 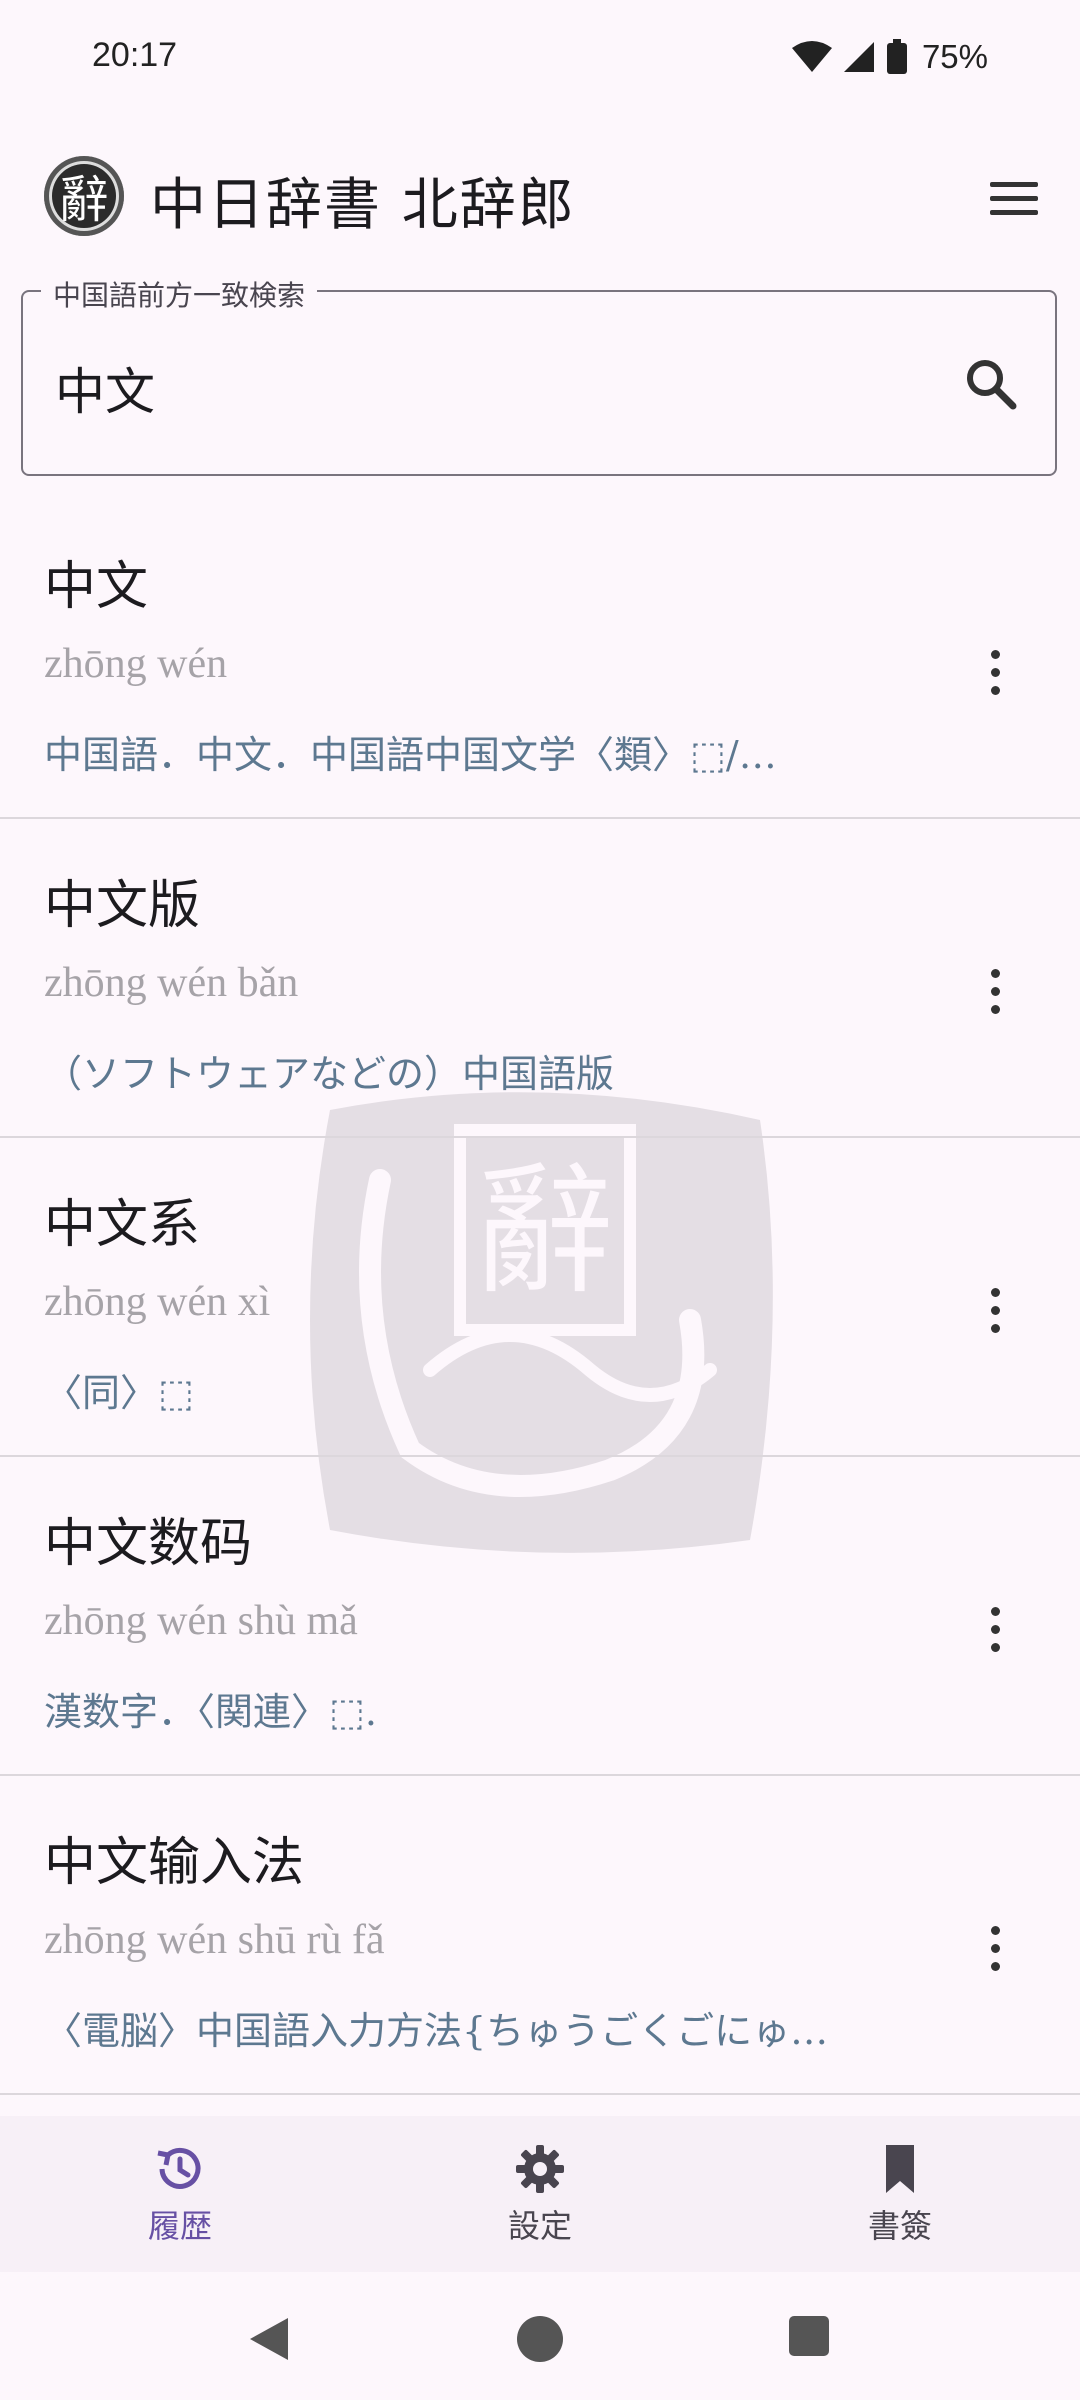 What do you see at coordinates (210, 1712) in the screenshot?
I see `result-definition: 漢数字．〈関連〉⬚.` at bounding box center [210, 1712].